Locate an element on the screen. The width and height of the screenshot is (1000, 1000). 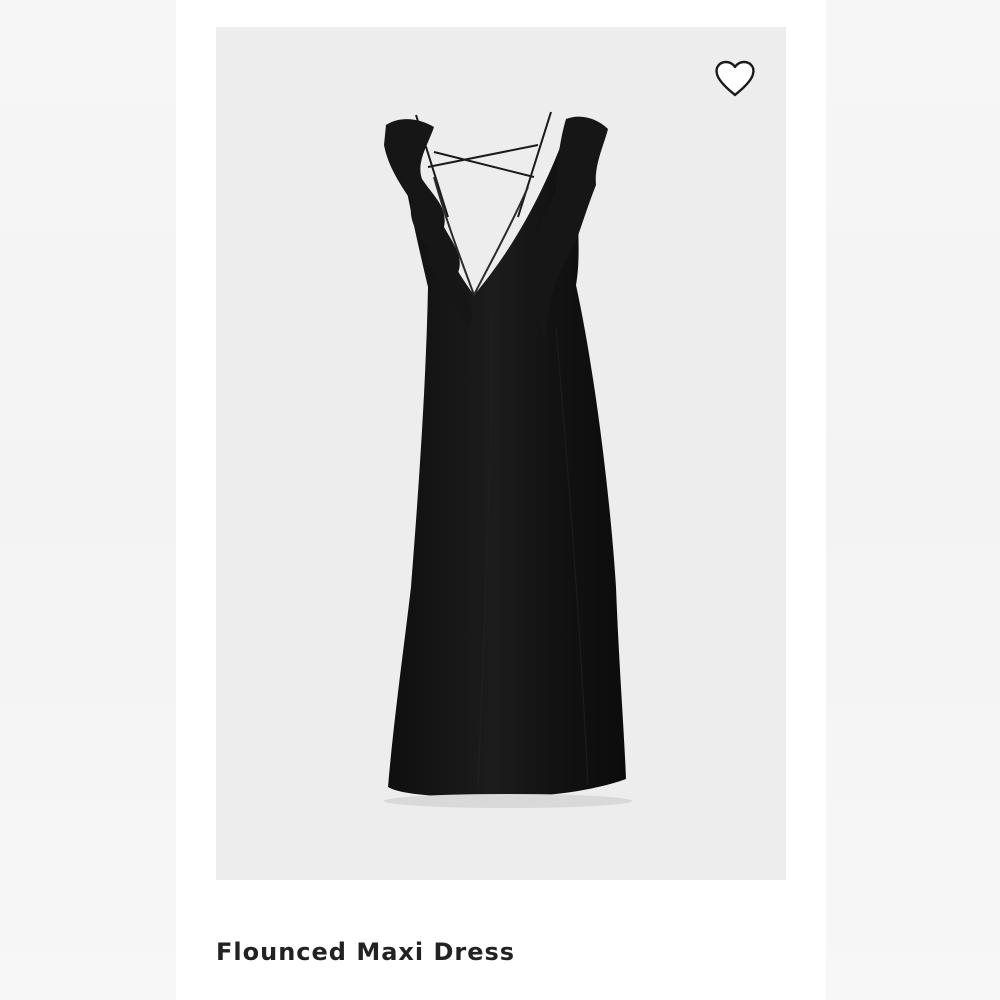
favorite-button is located at coordinates (735, 78).